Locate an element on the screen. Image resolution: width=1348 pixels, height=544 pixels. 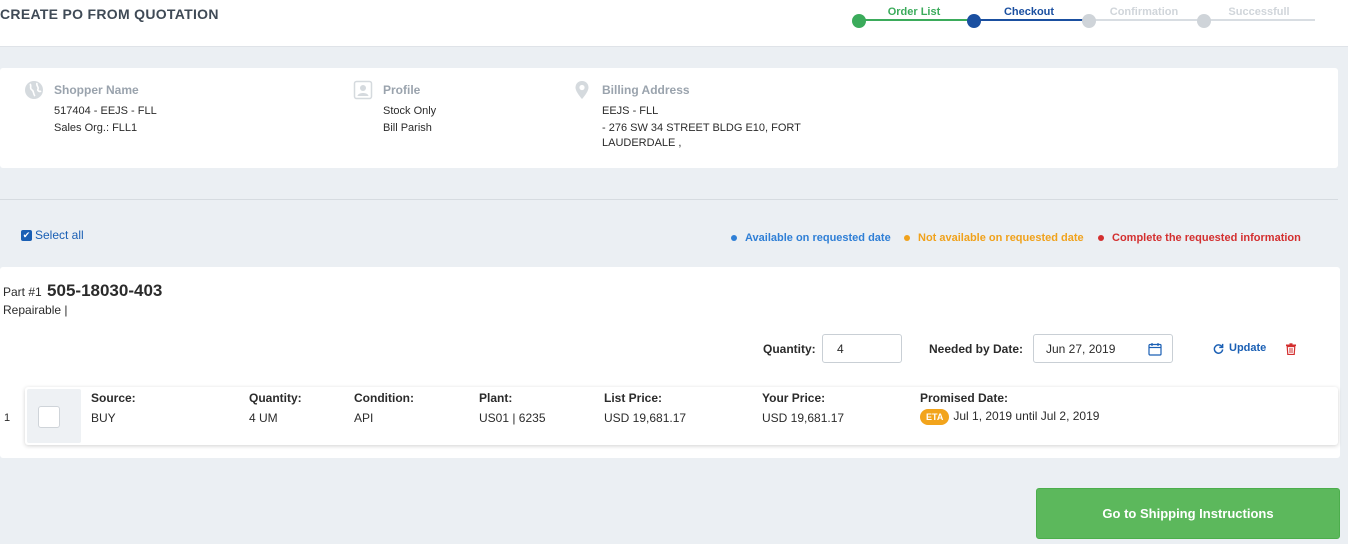
row-select-cell is located at coordinates (54, 416).